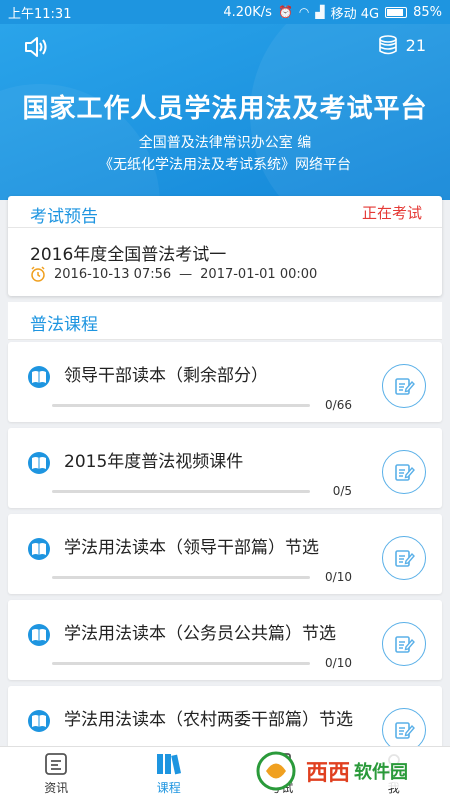  Describe the element at coordinates (320, 12) in the screenshot. I see `signal-icon: ▟` at that location.